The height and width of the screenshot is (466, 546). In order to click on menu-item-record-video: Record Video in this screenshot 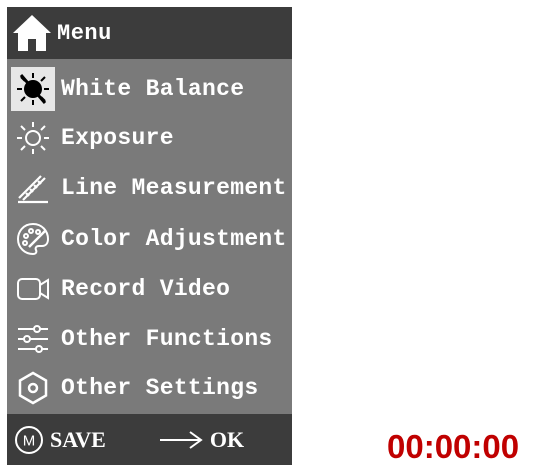, I will do `click(149, 289)`.